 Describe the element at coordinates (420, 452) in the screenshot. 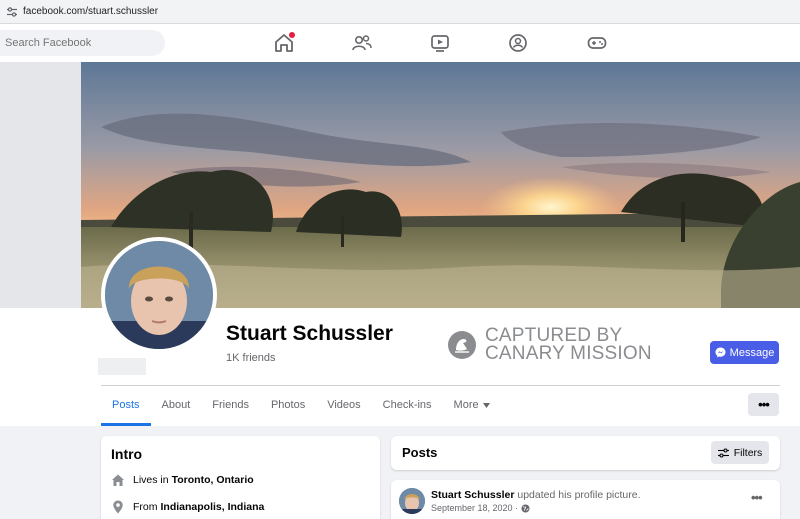

I see `posts-title: Posts` at that location.